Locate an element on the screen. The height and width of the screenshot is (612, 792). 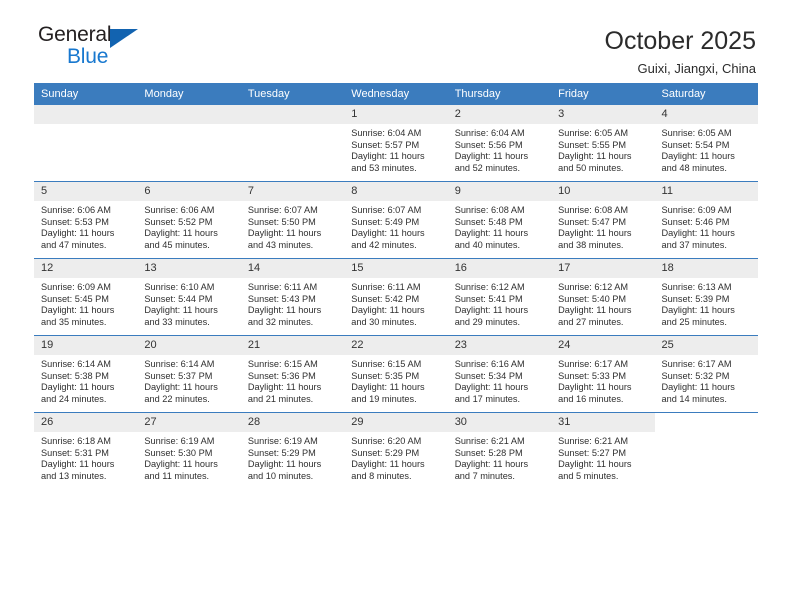
sunset-text: Sunset: 5:40 PM is located at coordinates (592, 298).